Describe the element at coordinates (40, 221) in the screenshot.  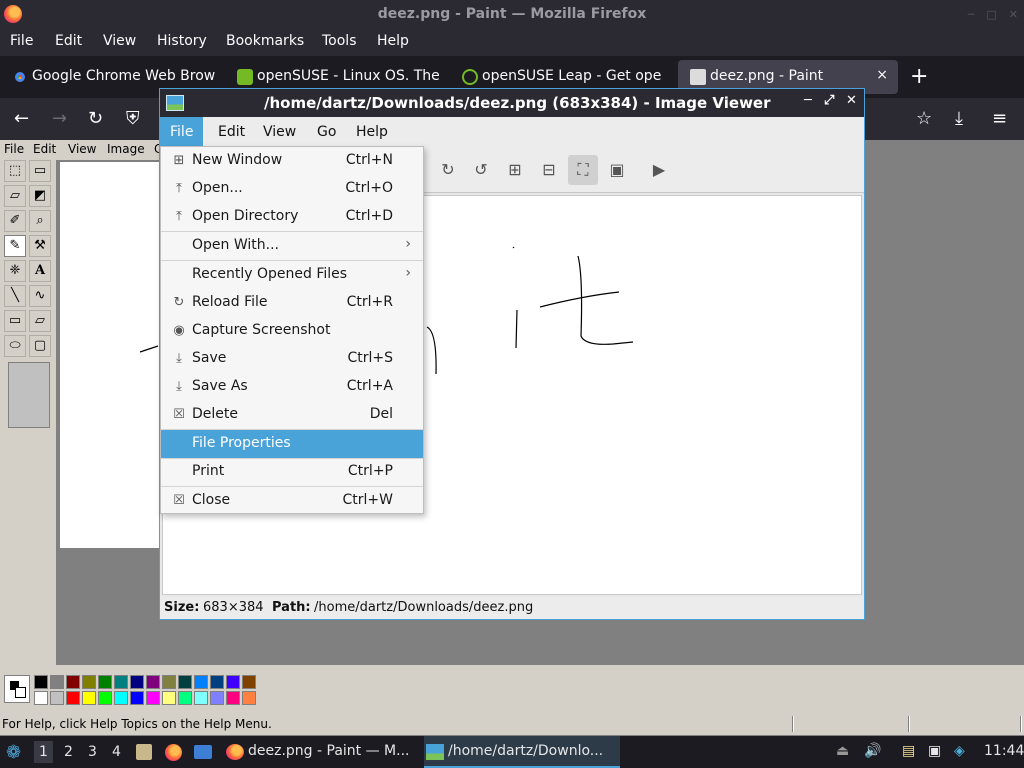
I see `magnifier-icon: ⌕` at that location.